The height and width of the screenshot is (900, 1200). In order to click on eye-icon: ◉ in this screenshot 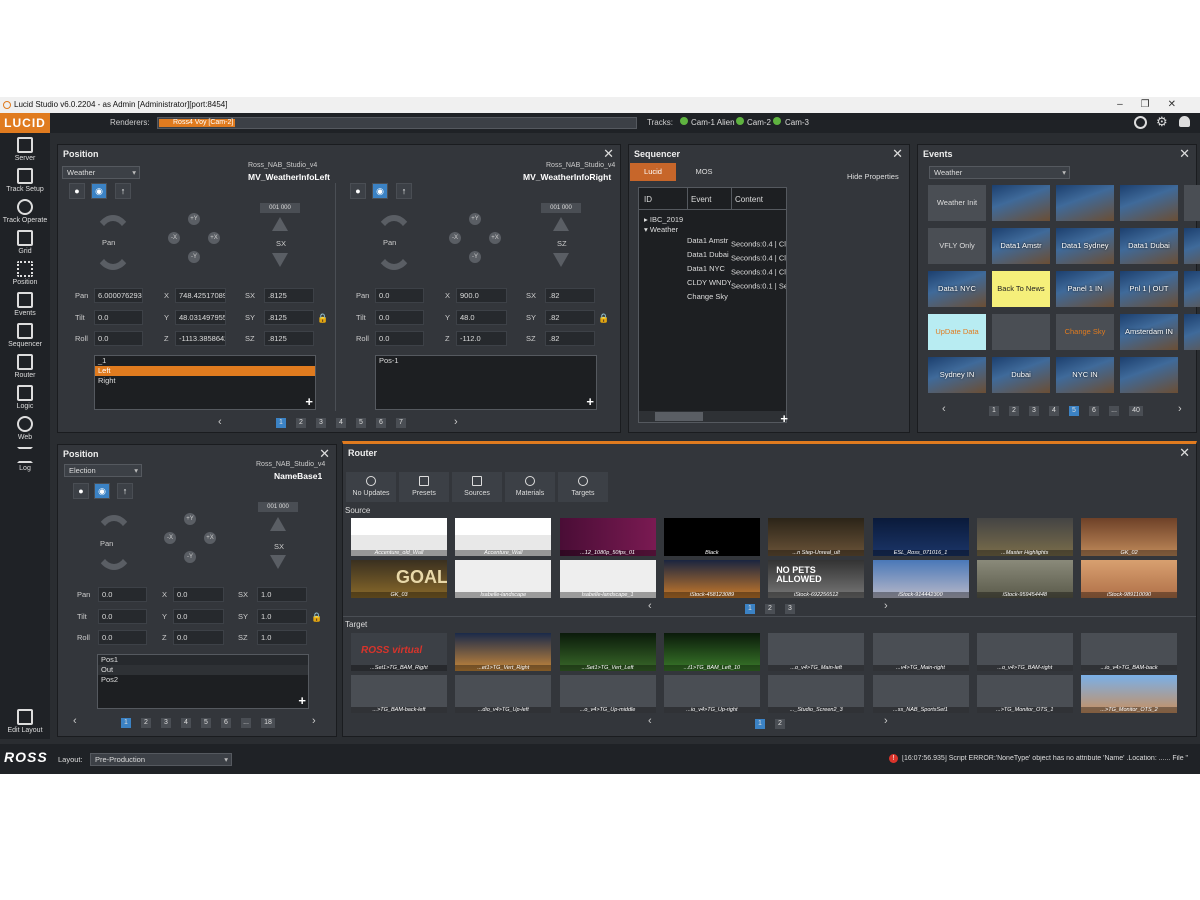, I will do `click(99, 191)`.